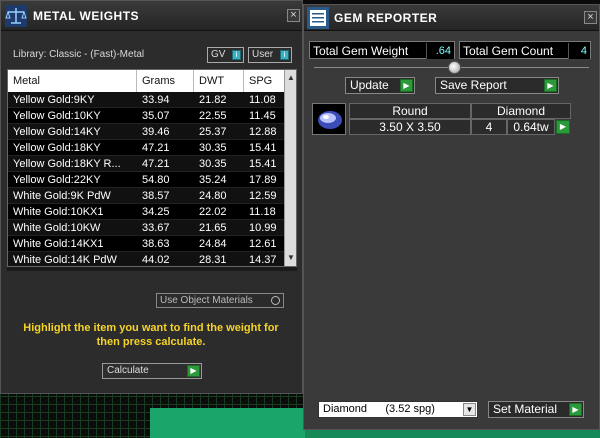 The image size is (600, 438). I want to click on metal-table-header: Metal Grams DWT SPG, so click(152, 81).